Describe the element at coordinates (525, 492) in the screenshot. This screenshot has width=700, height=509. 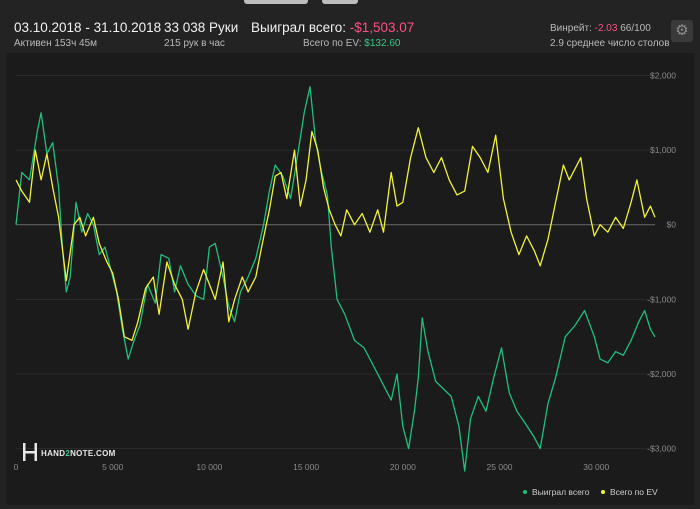
I see `legend-marker-won` at that location.